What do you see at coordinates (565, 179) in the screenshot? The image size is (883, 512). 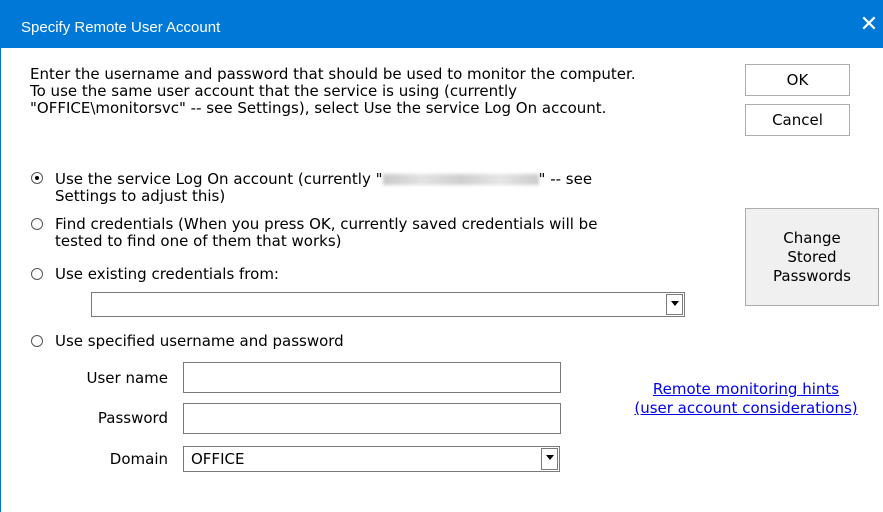 I see `service-account-suffix: " -- see` at bounding box center [565, 179].